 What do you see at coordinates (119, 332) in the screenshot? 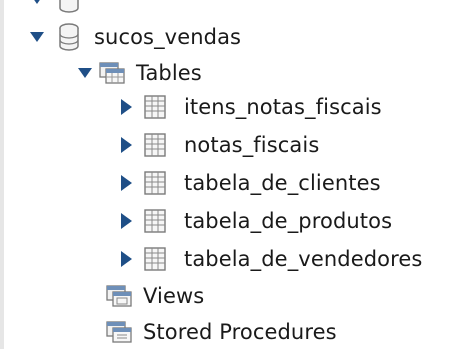
I see `folder-procedures-icon` at bounding box center [119, 332].